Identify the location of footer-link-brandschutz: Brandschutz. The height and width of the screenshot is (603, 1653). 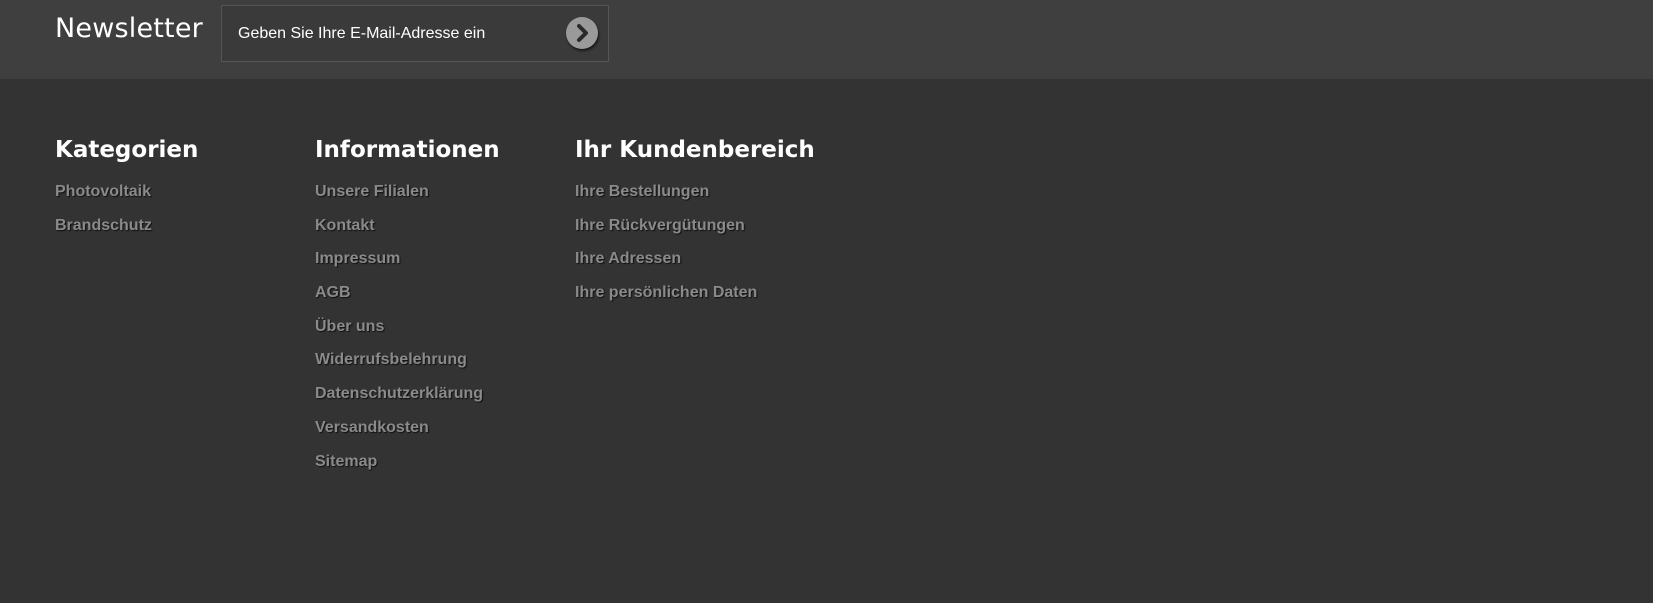
(126, 232).